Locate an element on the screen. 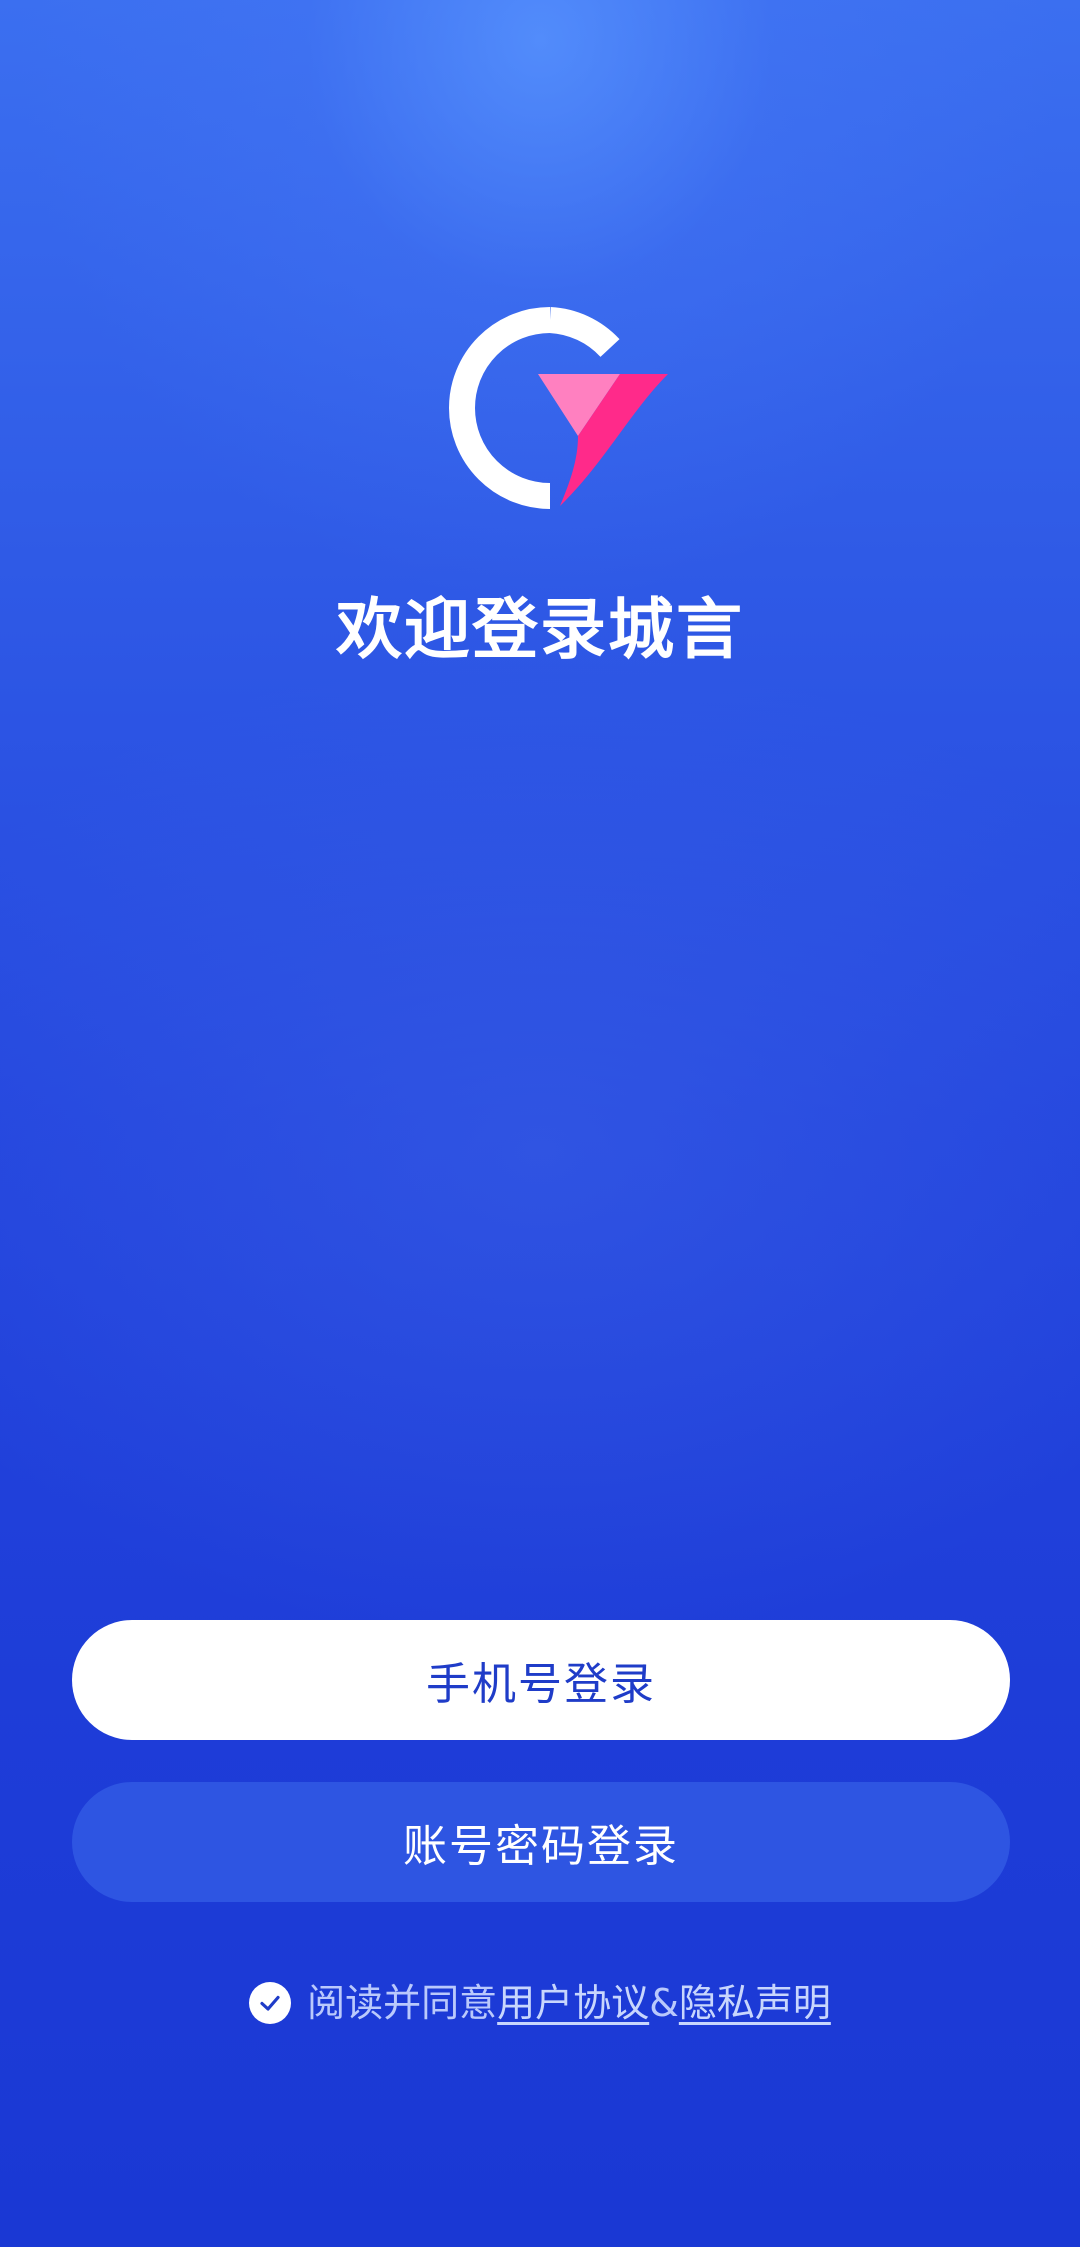 The height and width of the screenshot is (2247, 1080). agreement-checkbox is located at coordinates (270, 2003).